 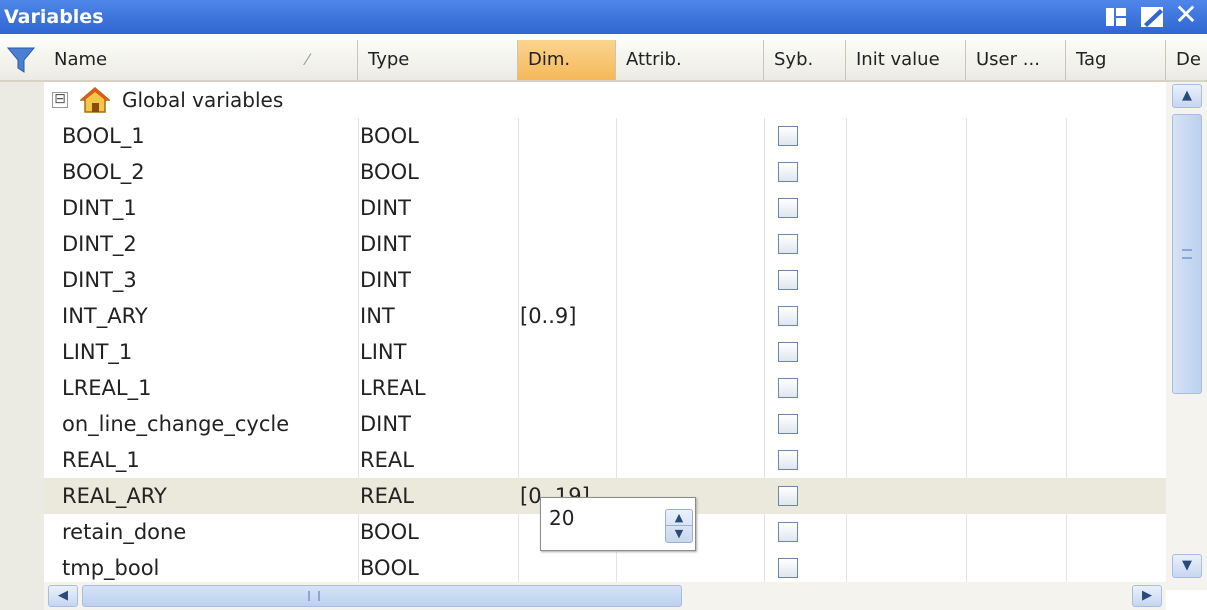 I want to click on cell-name: tmp_bool, so click(x=111, y=568).